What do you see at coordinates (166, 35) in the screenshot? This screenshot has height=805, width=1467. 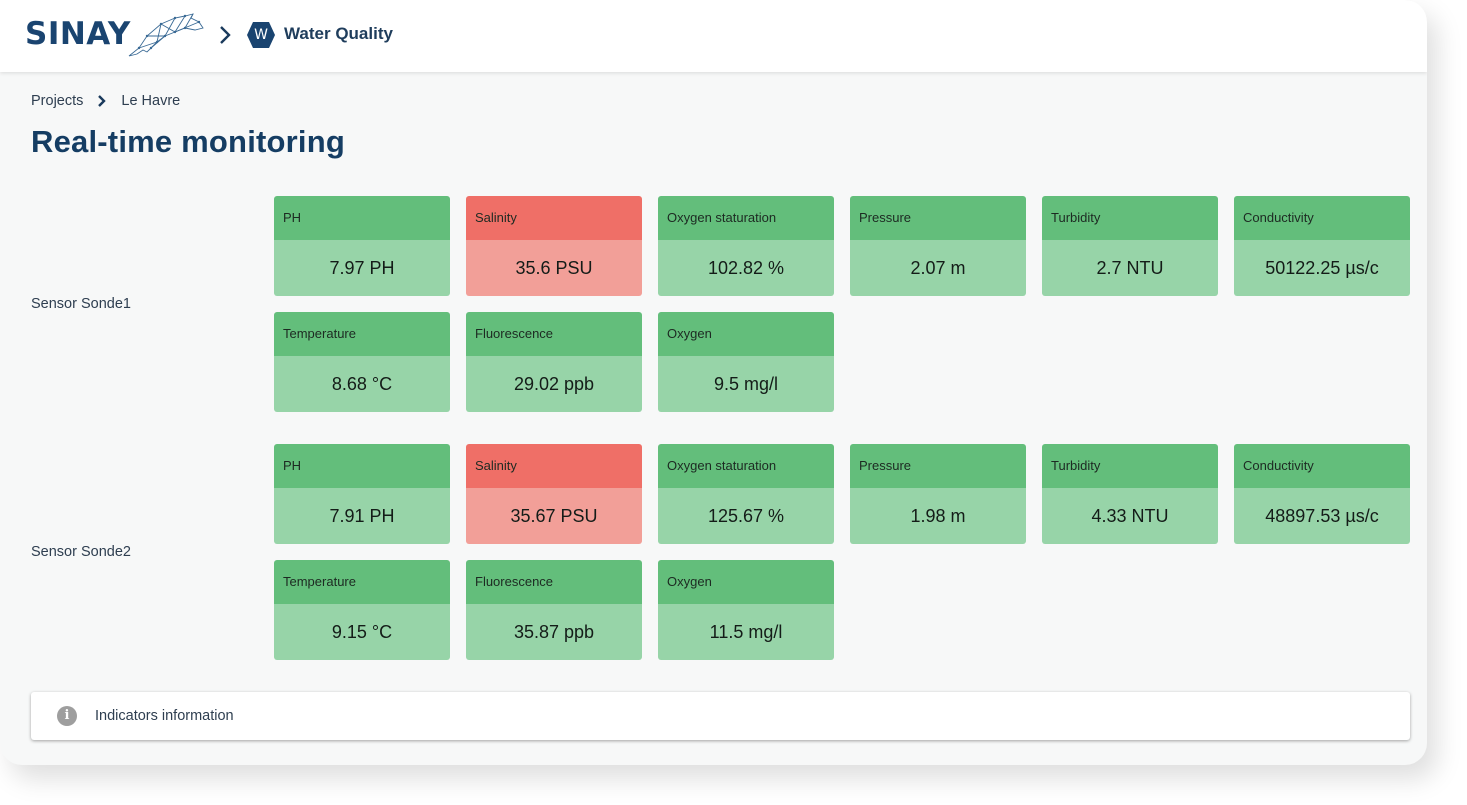 I see `dolphin-icon` at bounding box center [166, 35].